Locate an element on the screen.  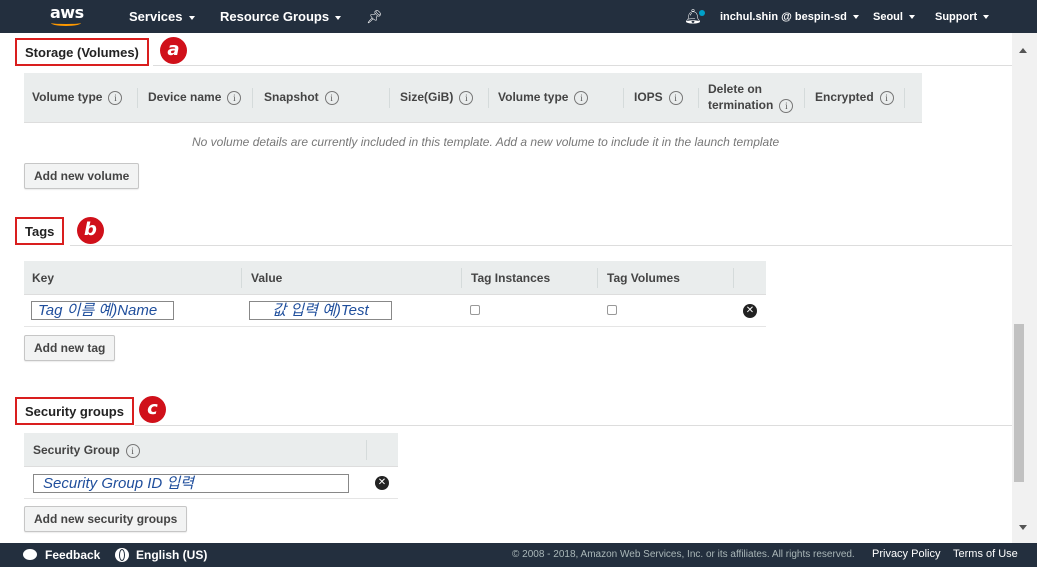
feedback-icon is located at coordinates (30, 554).